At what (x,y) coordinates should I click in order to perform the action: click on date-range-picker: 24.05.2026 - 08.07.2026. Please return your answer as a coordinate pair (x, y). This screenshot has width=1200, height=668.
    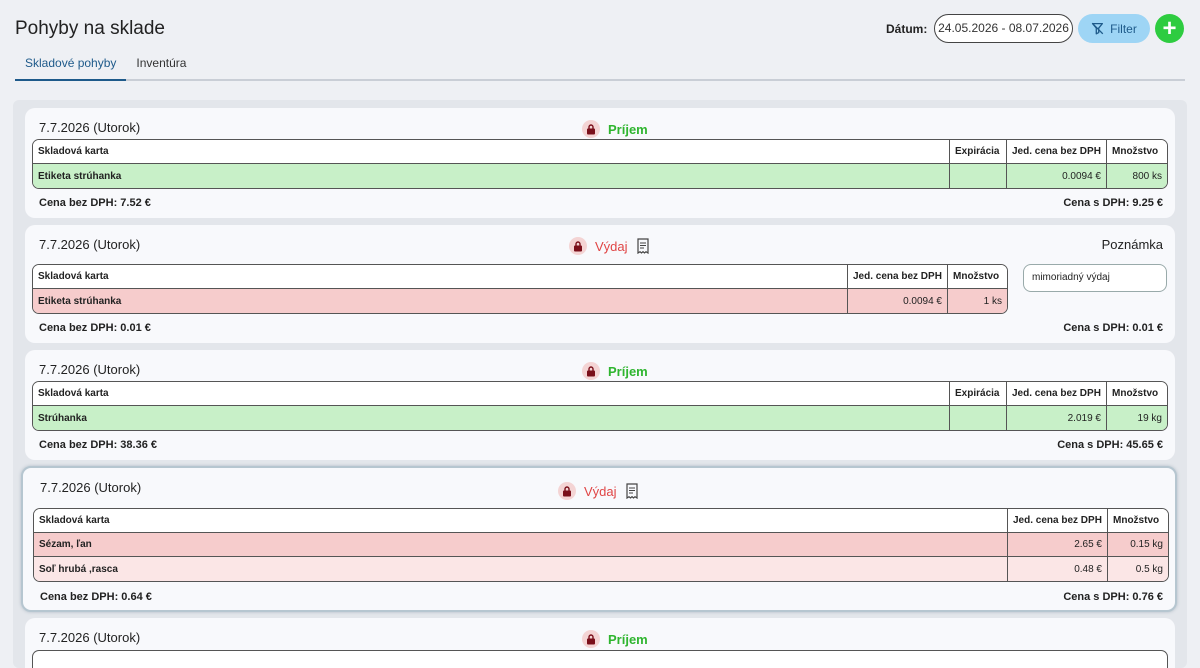
    Looking at the image, I should click on (1003, 28).